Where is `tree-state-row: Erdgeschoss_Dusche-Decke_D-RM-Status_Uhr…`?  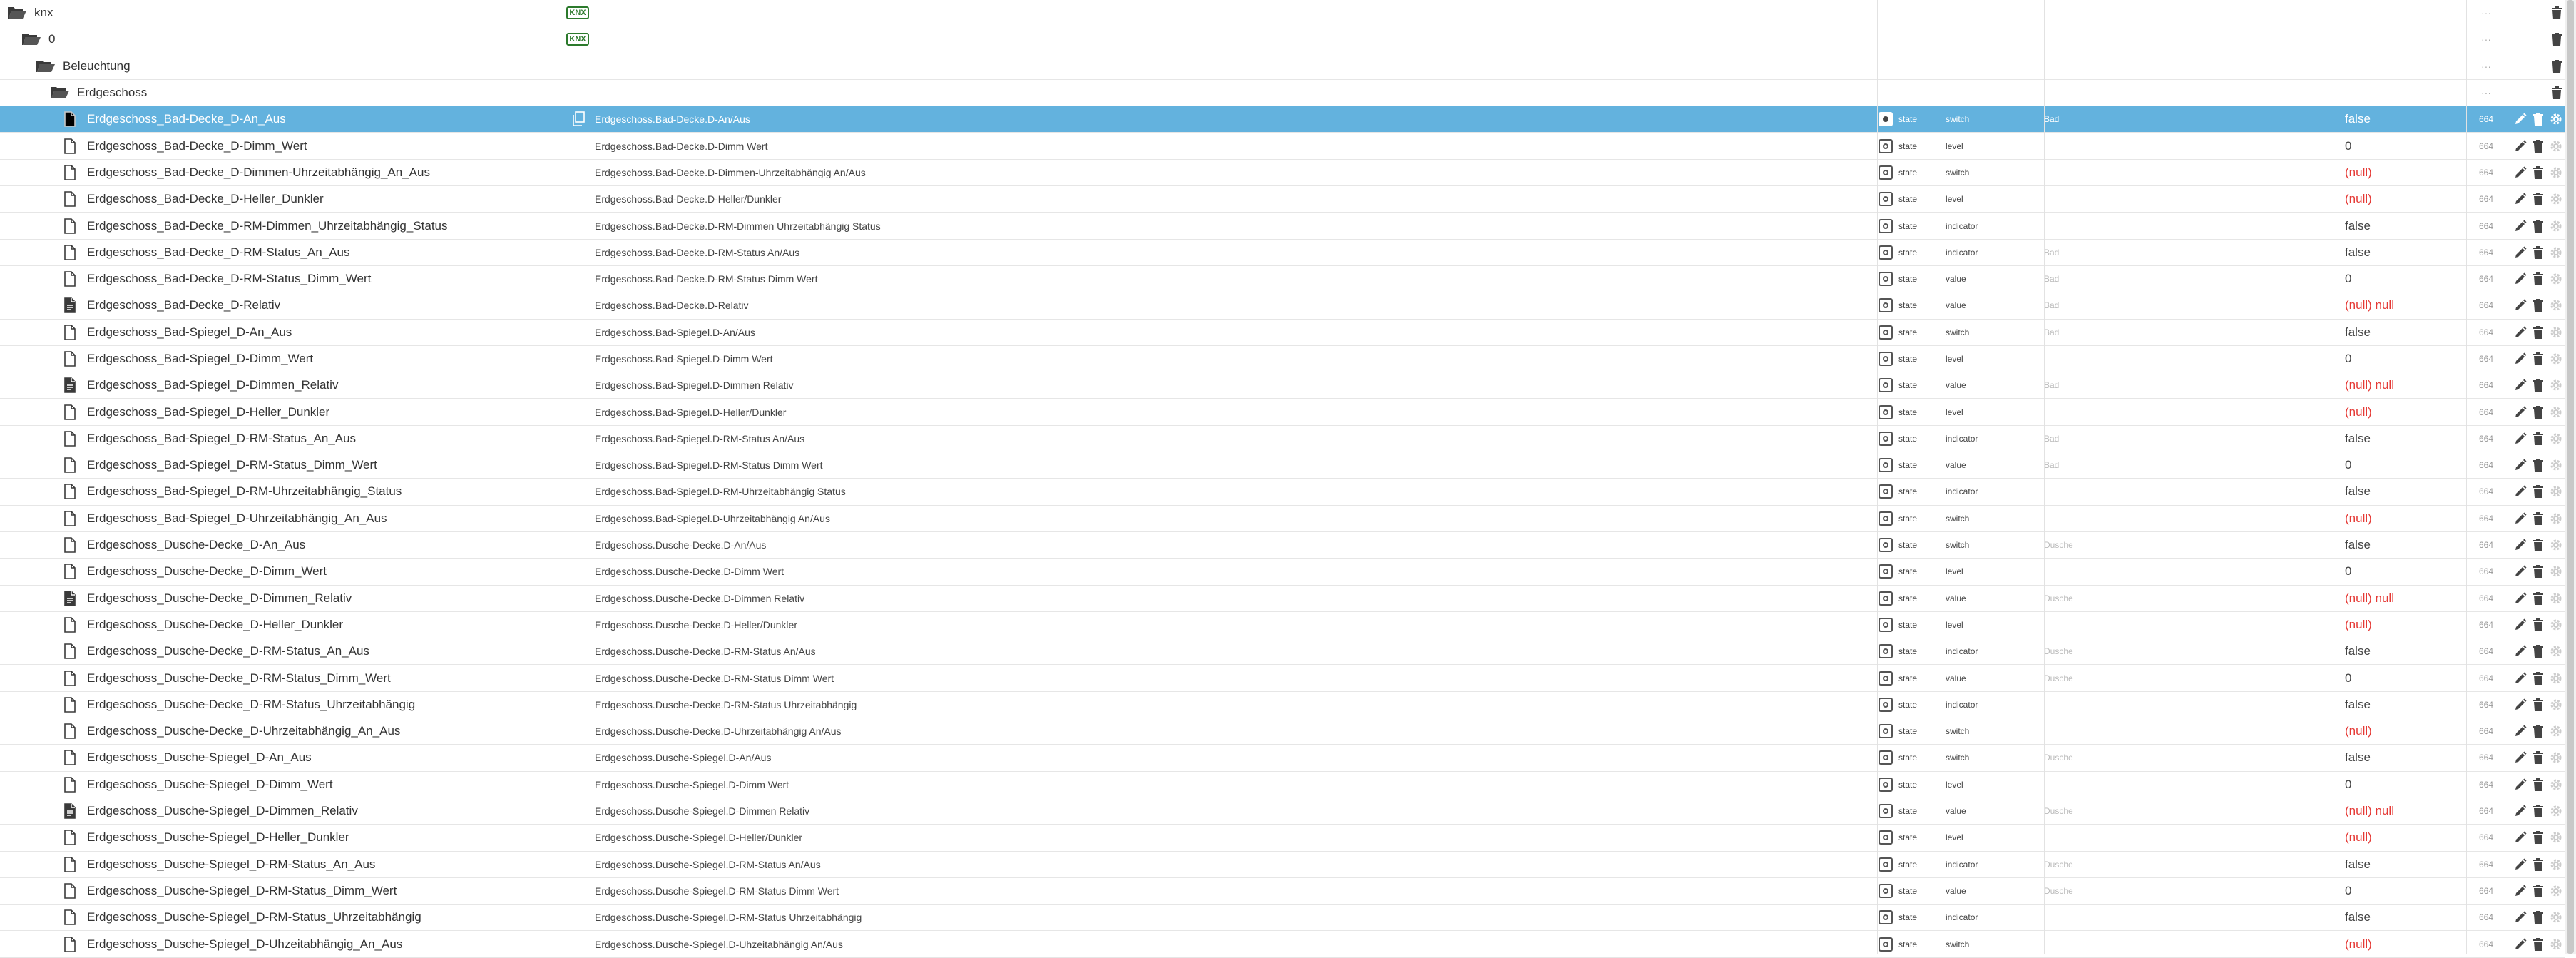
tree-state-row: Erdgeschoss_Dusche-Decke_D-RM-Status_Uhr… is located at coordinates (1283, 705).